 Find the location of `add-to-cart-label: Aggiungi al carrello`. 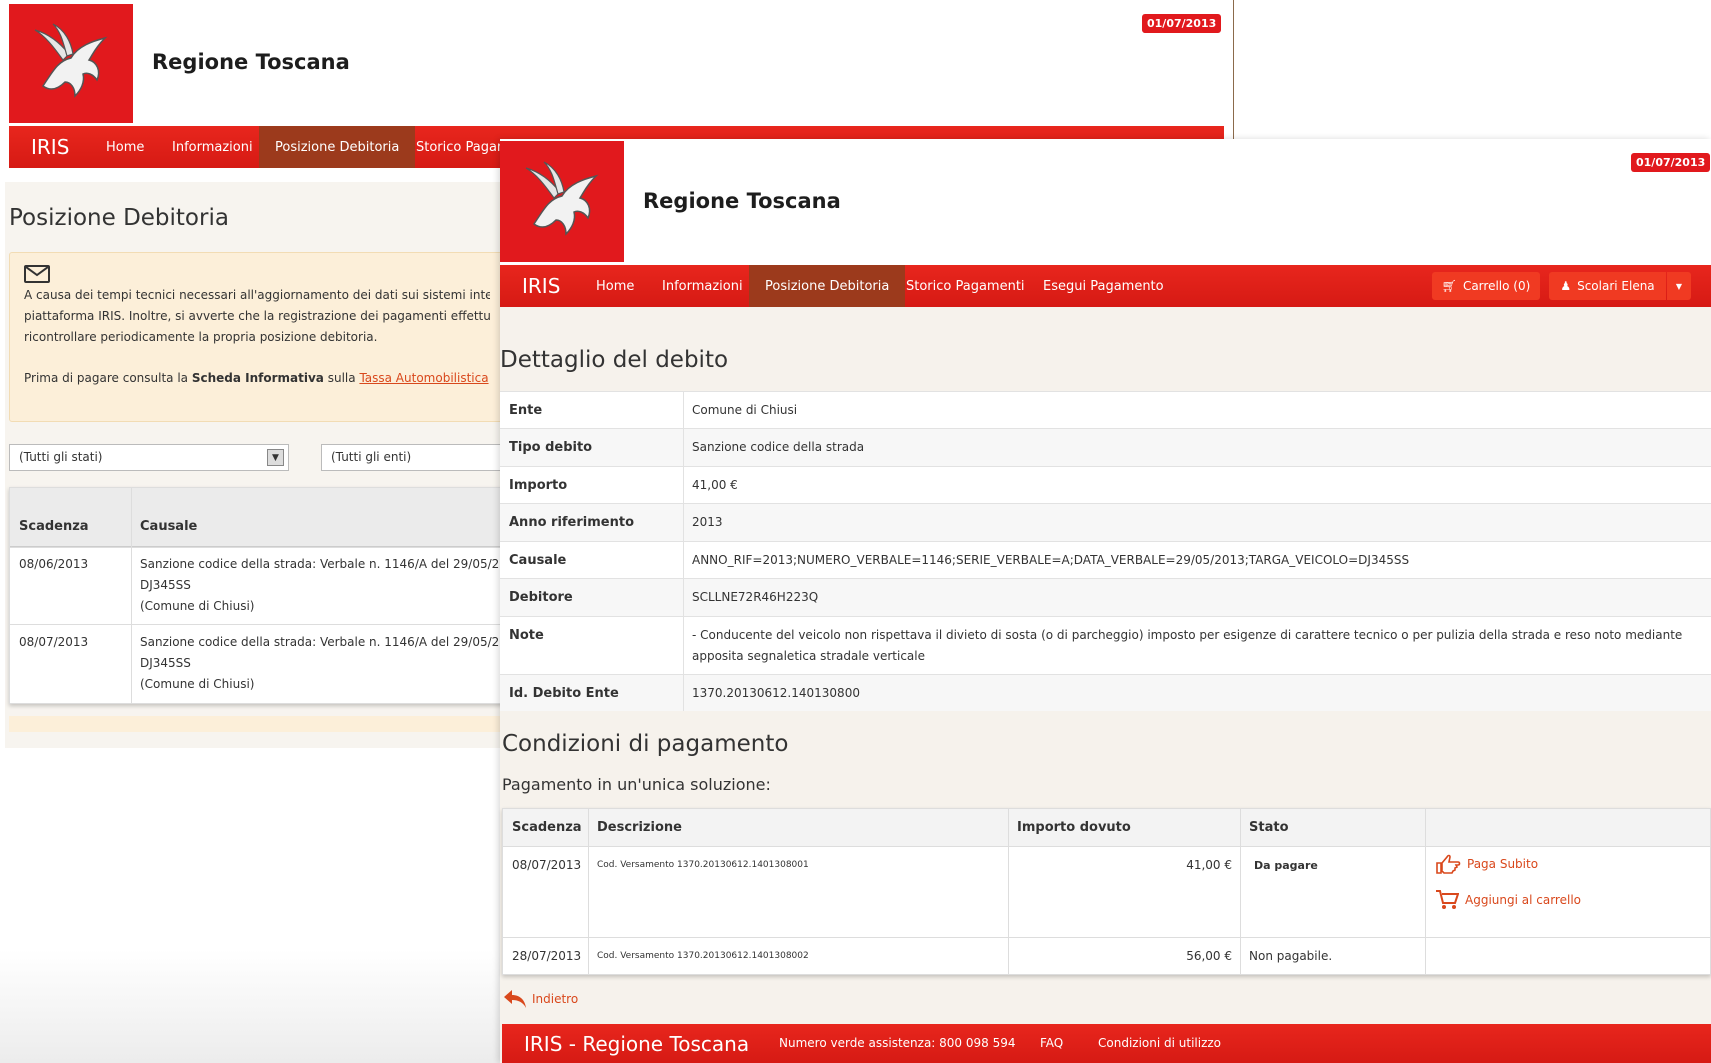

add-to-cart-label: Aggiungi al carrello is located at coordinates (1523, 900).